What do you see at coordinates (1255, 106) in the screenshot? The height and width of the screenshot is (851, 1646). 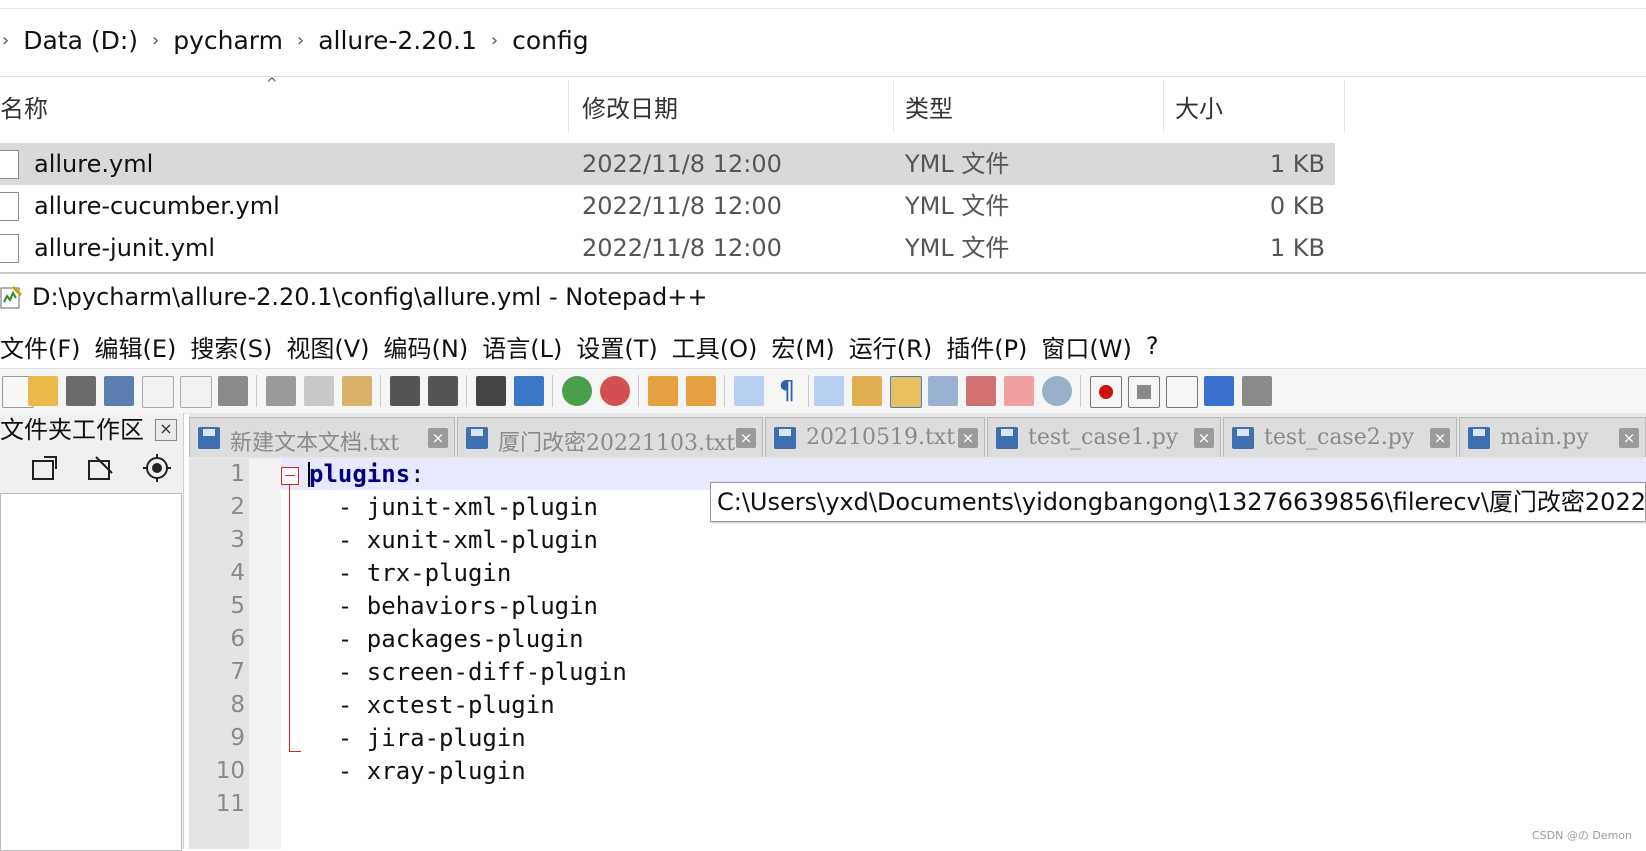 I see `column-header-size: 大小` at bounding box center [1255, 106].